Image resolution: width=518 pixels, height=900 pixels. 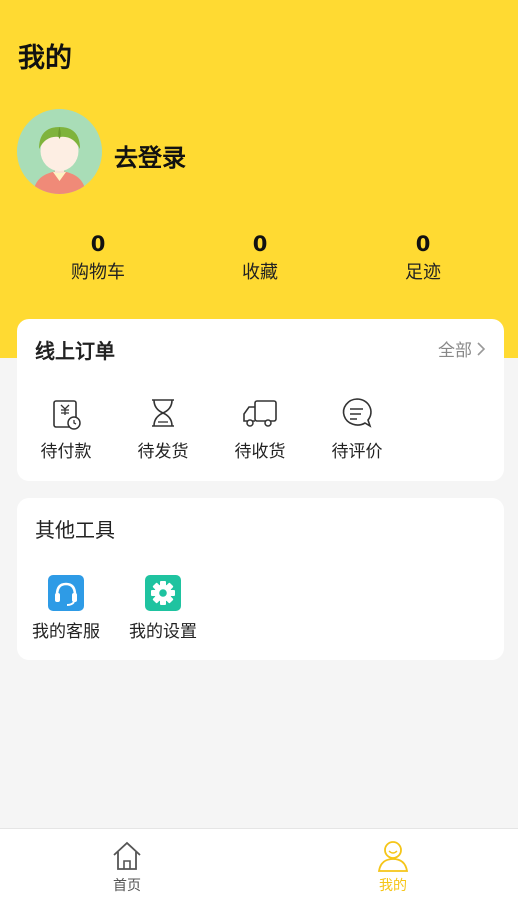 I want to click on order-pending-receipt: 待收货, so click(x=260, y=428).